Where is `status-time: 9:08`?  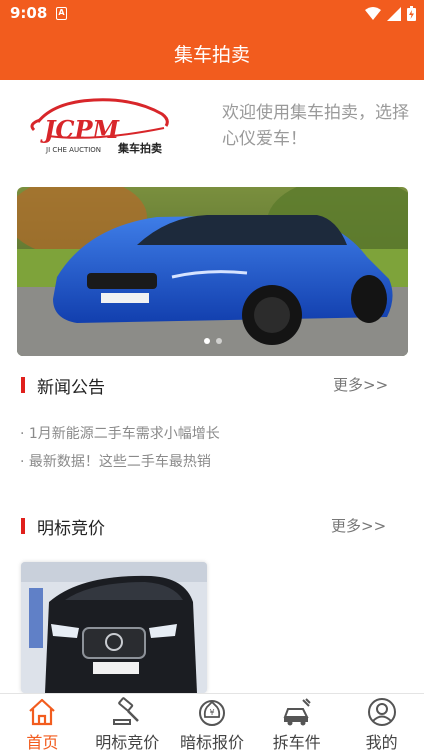 status-time: 9:08 is located at coordinates (29, 13).